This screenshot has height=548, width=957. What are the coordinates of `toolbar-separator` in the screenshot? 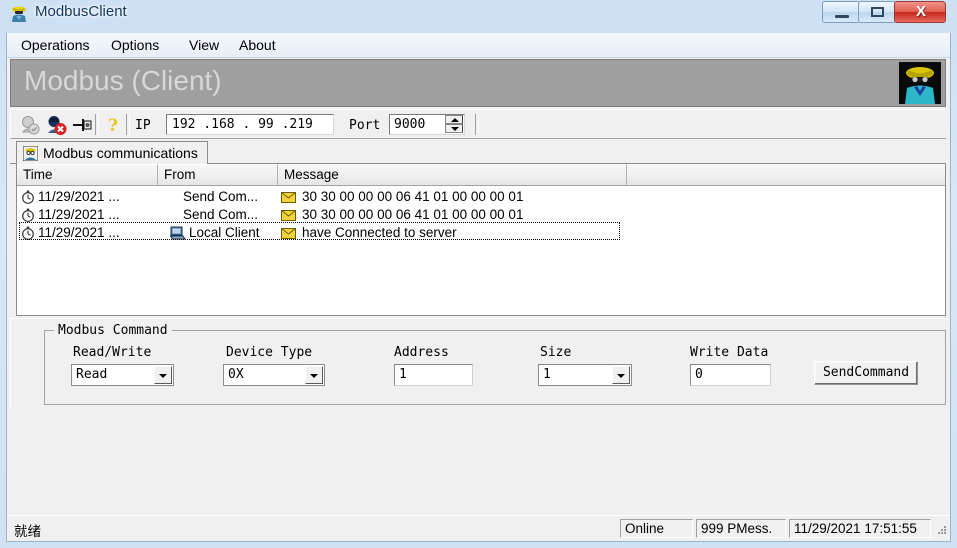 It's located at (97, 124).